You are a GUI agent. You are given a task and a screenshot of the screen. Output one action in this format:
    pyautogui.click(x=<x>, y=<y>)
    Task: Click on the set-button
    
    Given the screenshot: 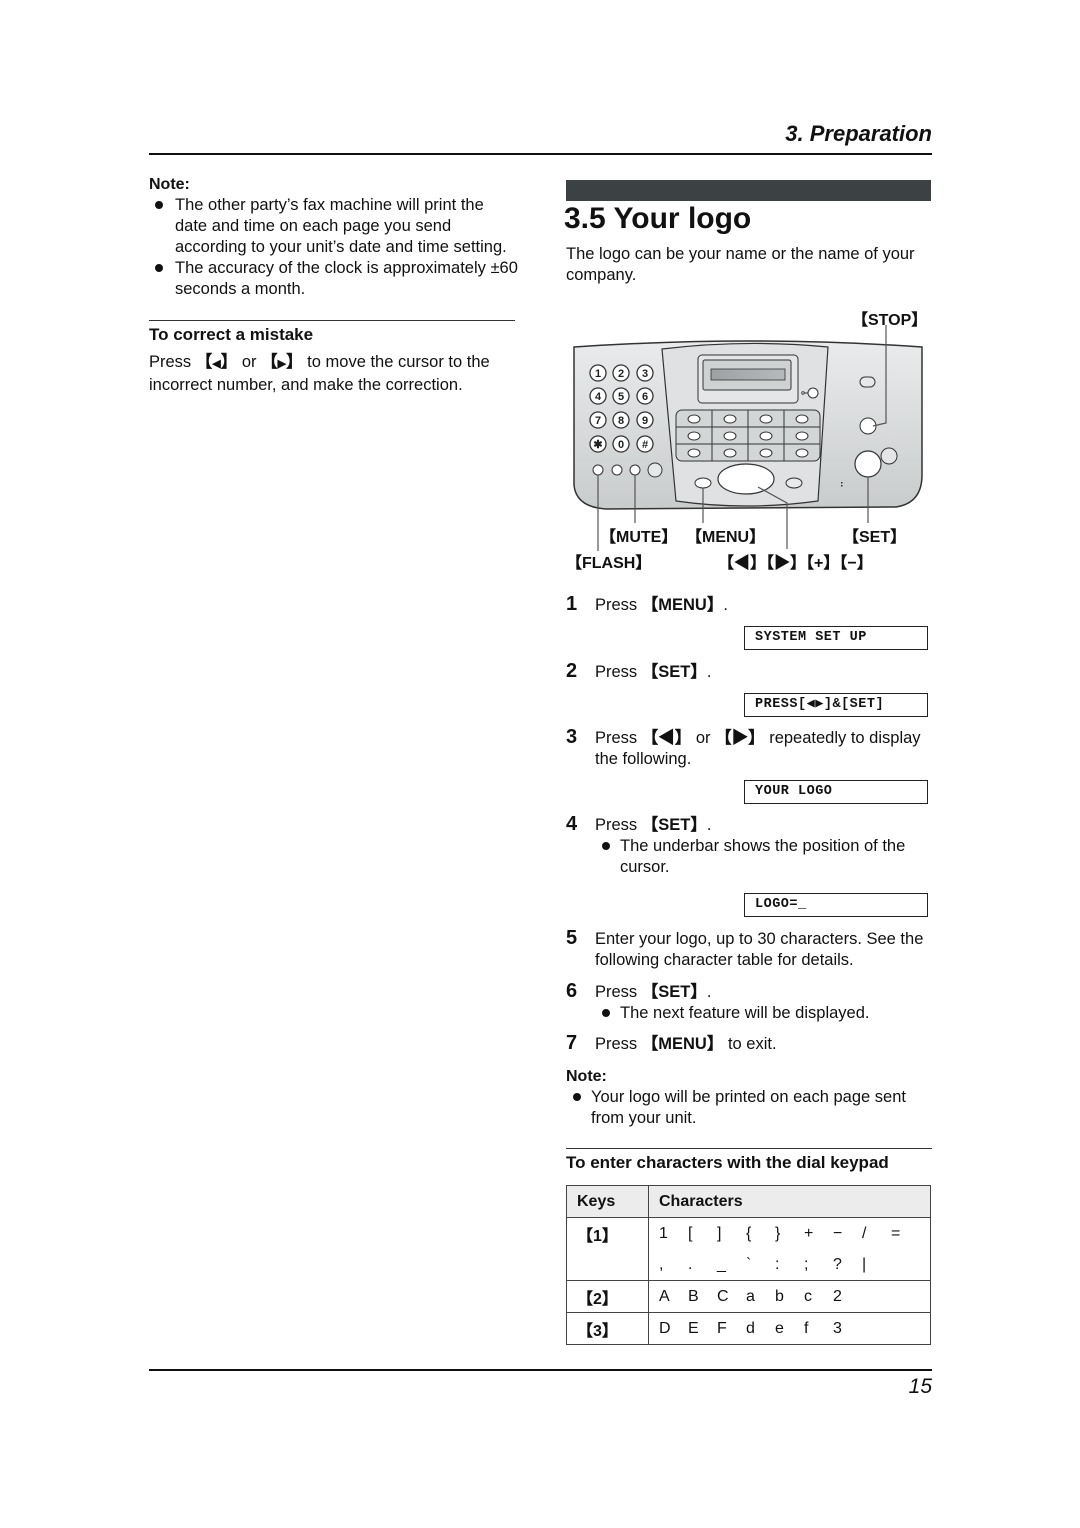 What is the action you would take?
    pyautogui.click(x=868, y=464)
    